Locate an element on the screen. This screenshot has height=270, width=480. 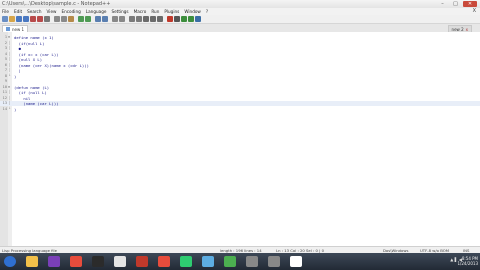
save-icon is located at coordinates (19, 19).